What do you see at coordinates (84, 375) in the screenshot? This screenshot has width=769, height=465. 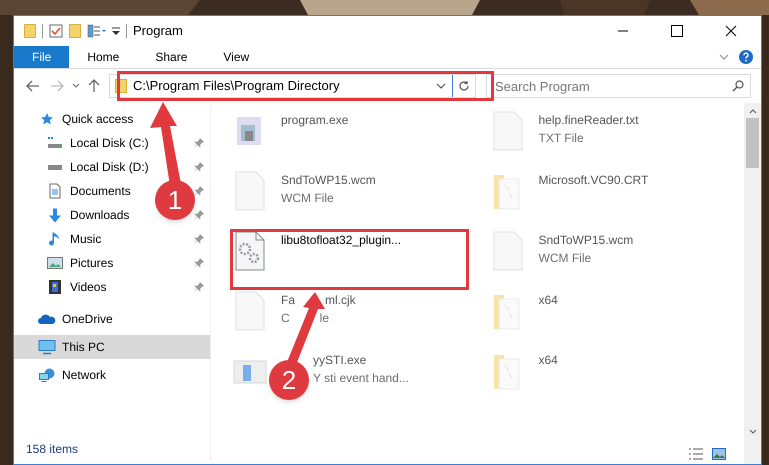 I see `sidebar-item: Network` at bounding box center [84, 375].